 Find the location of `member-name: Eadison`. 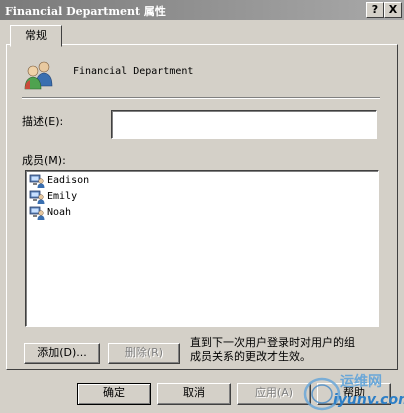

member-name: Eadison is located at coordinates (68, 180).